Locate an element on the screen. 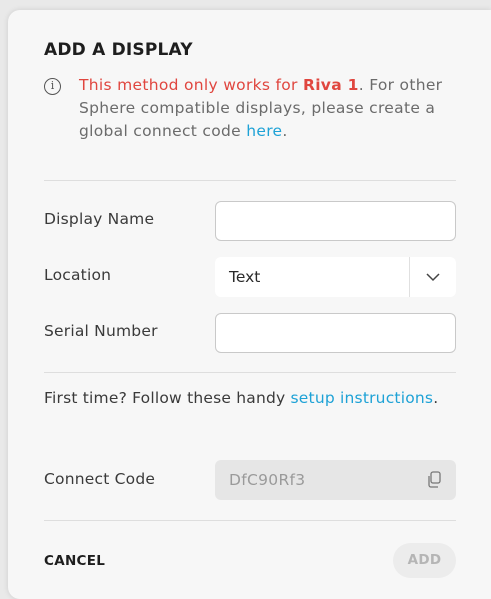 The image size is (491, 599). connect-code-value: DfC90Rf3 is located at coordinates (267, 480).